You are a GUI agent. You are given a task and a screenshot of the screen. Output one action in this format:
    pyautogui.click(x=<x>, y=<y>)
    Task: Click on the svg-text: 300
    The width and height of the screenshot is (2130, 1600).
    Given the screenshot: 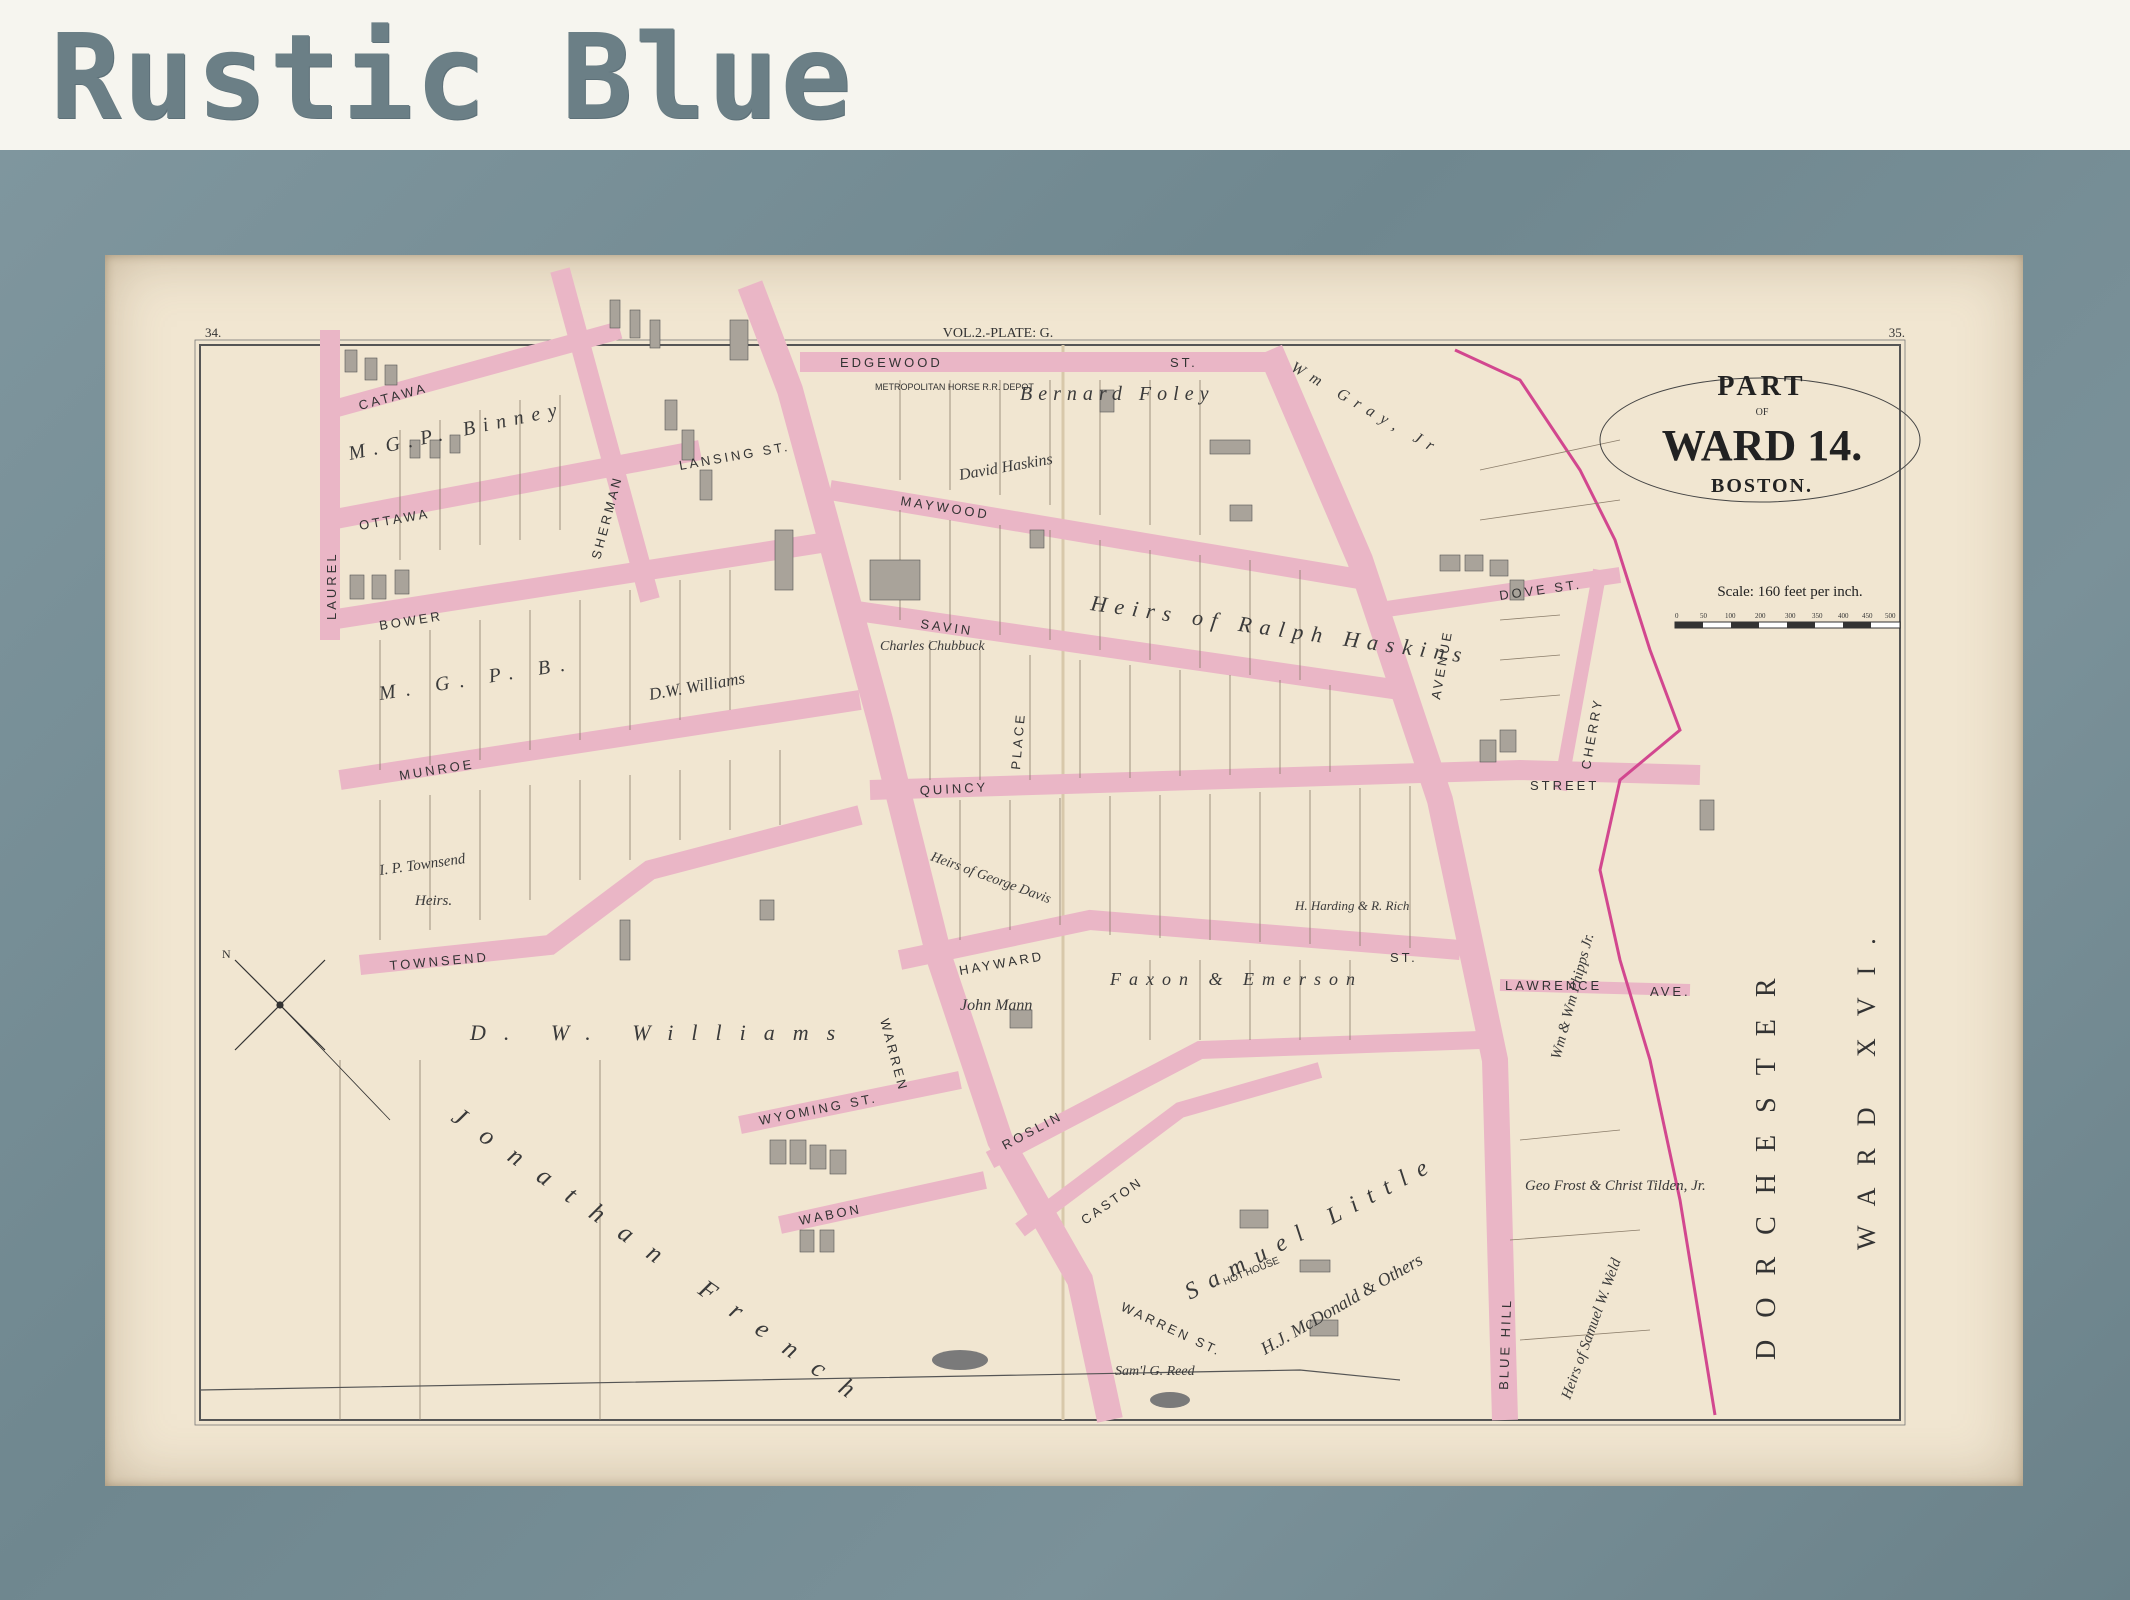 What is the action you would take?
    pyautogui.click(x=1790, y=616)
    